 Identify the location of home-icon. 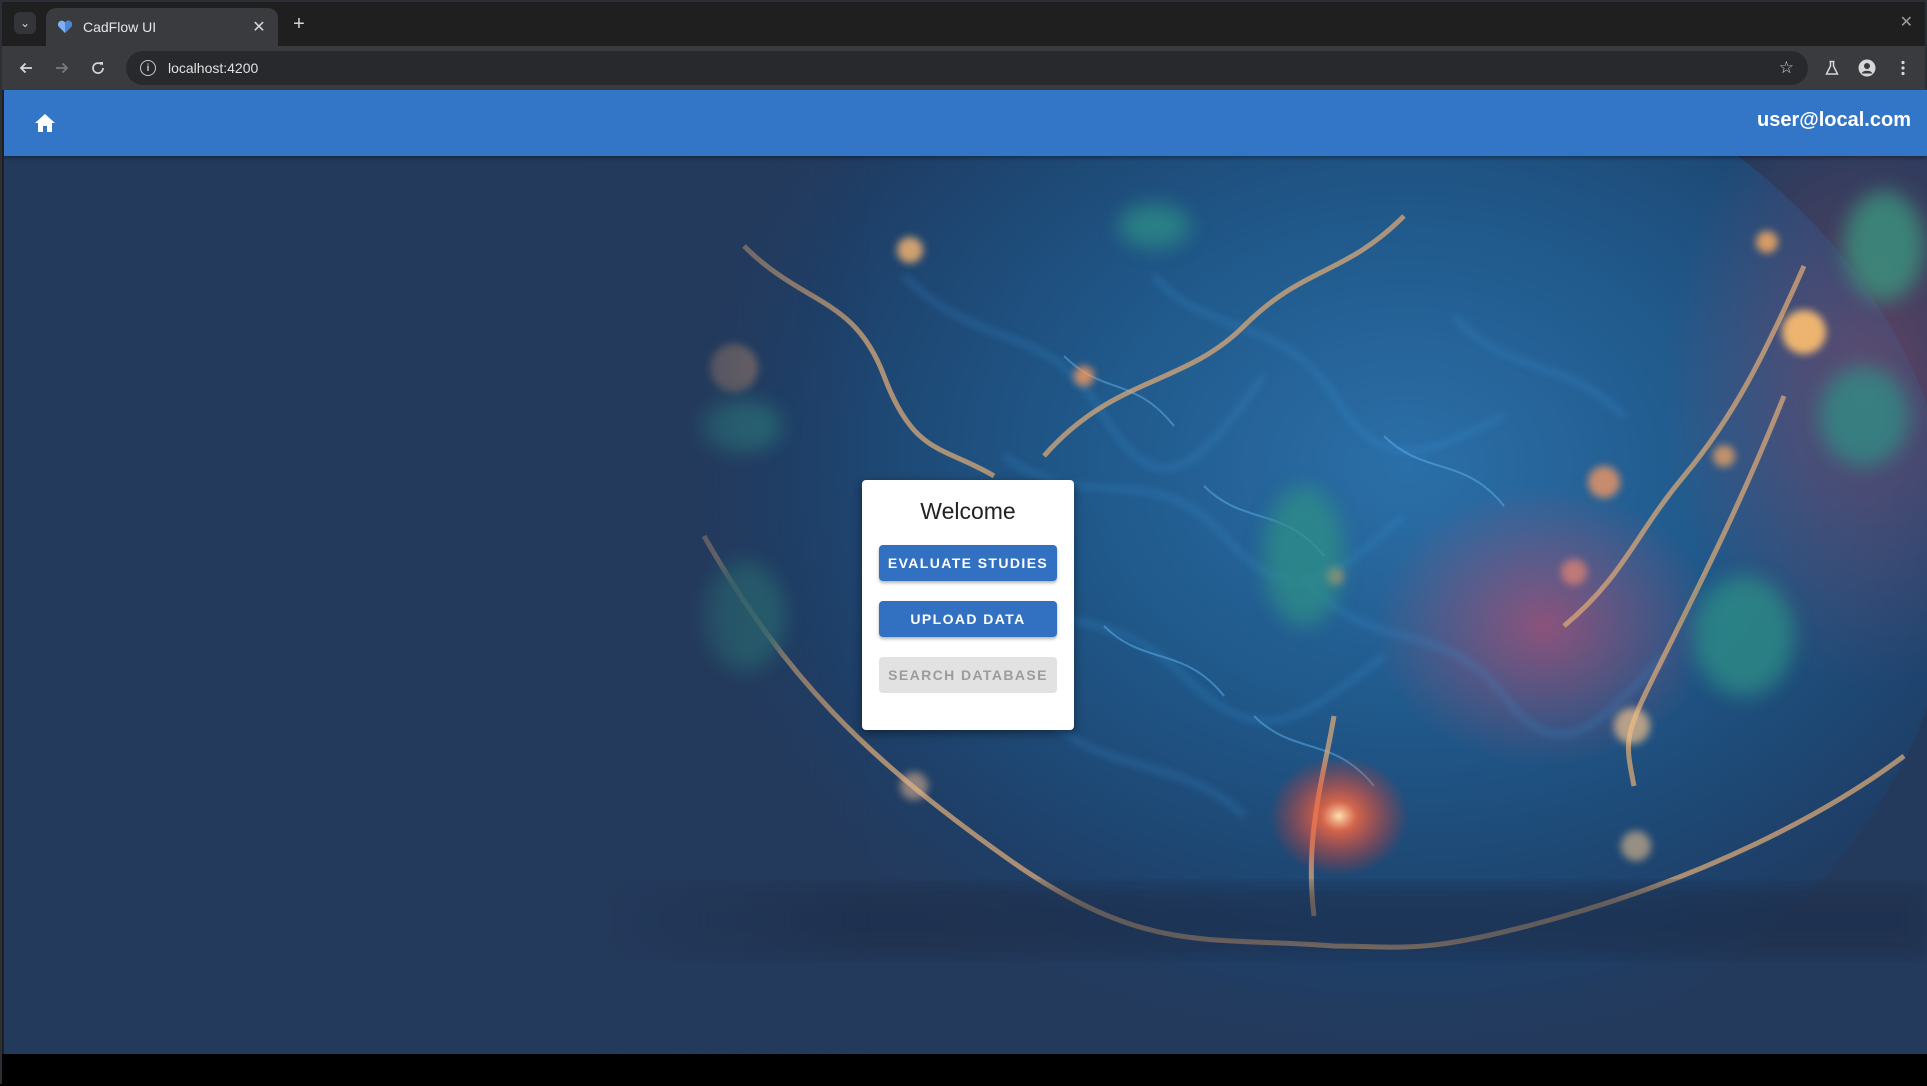
(45, 123).